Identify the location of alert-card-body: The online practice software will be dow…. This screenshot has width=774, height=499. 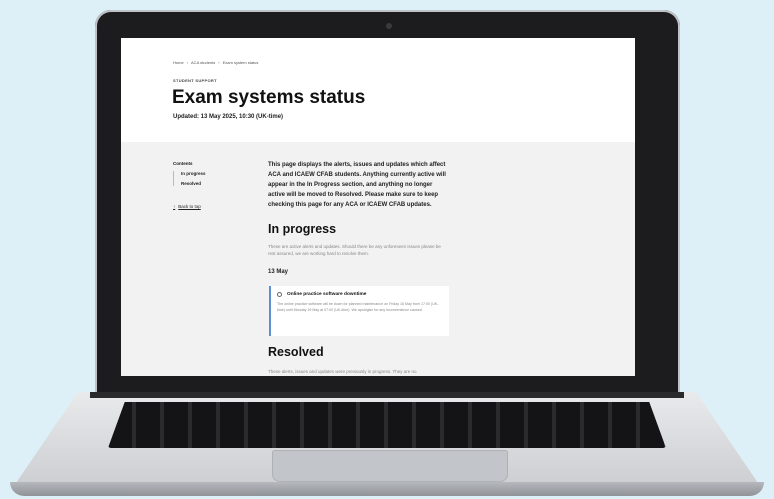
(358, 307).